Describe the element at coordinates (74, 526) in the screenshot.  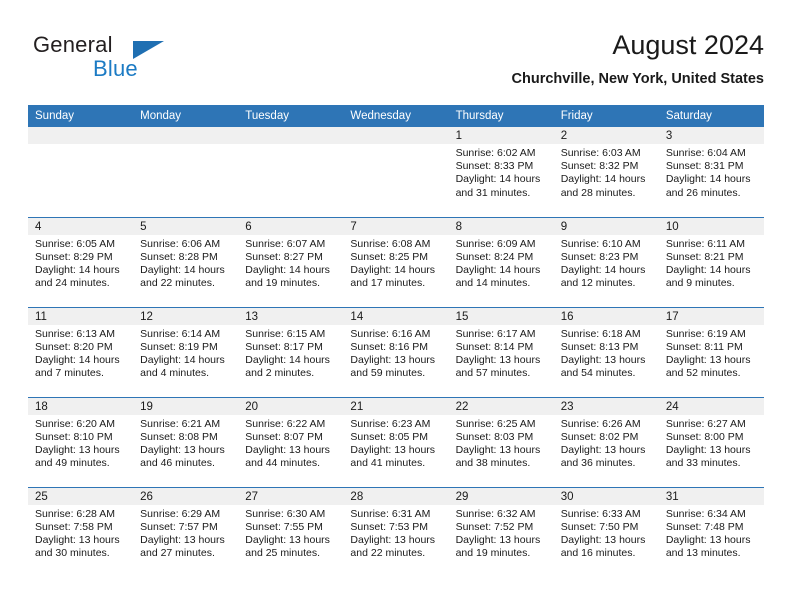
I see `sunset-time: Sunset: 7:58 PM` at that location.